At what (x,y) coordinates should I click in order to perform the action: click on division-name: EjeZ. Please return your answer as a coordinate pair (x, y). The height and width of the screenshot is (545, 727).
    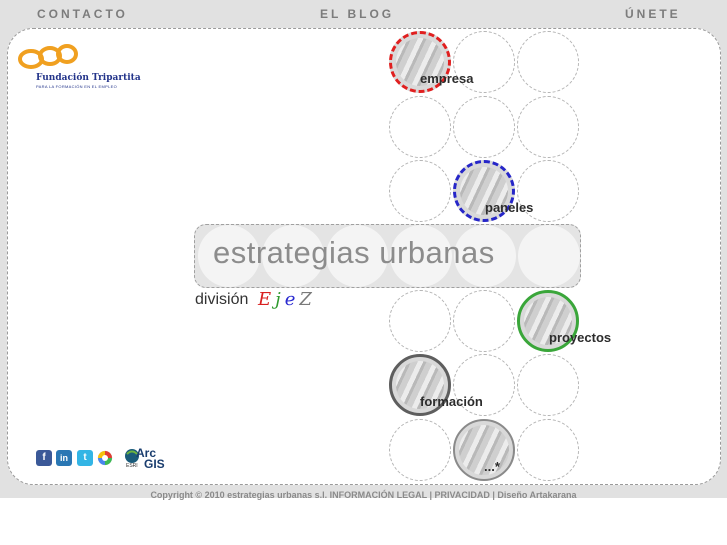
    Looking at the image, I should click on (287, 299).